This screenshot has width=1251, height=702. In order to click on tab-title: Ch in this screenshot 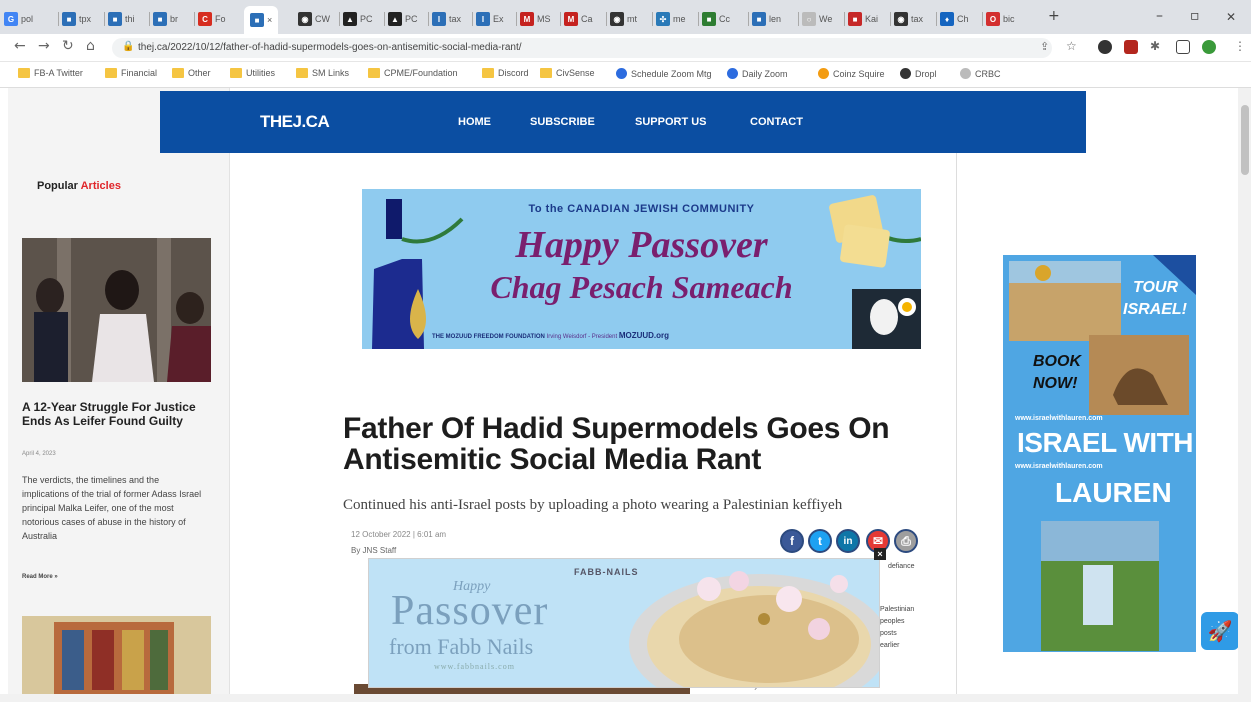, I will do `click(963, 19)`.